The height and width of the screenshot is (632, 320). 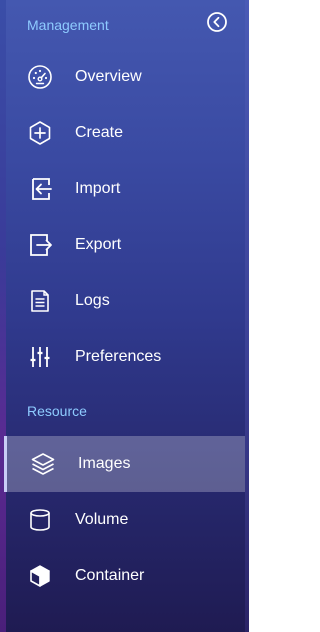 What do you see at coordinates (92, 300) in the screenshot?
I see `sidebar-item-label: Logs` at bounding box center [92, 300].